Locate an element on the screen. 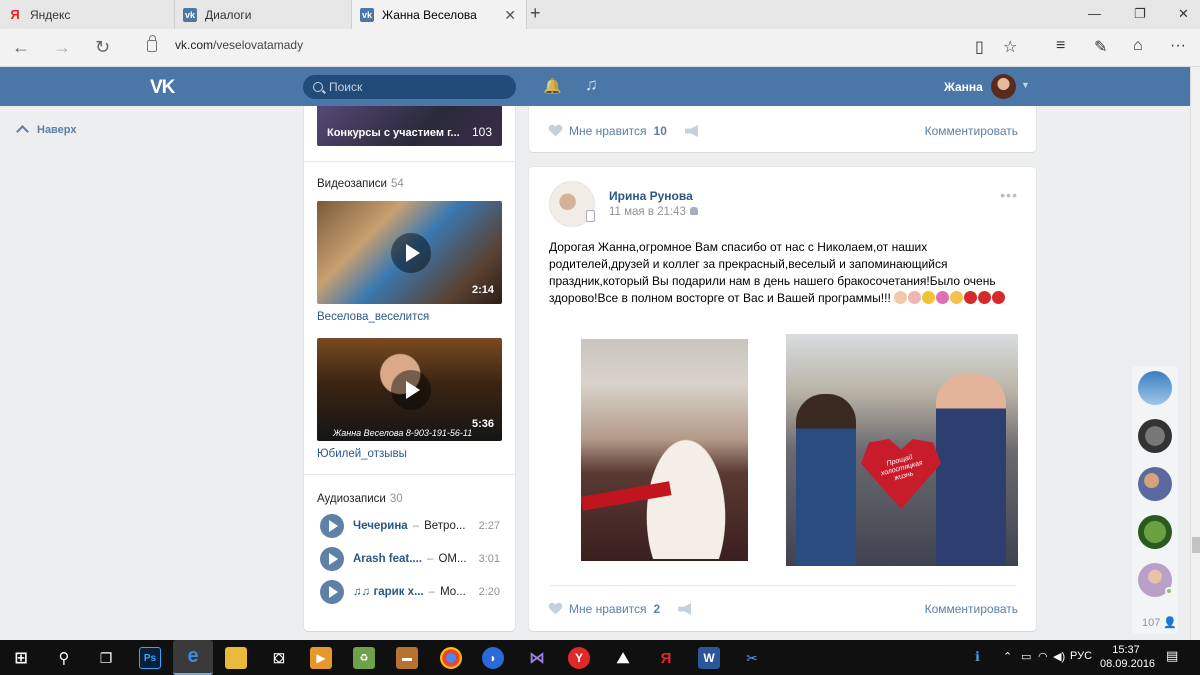 The height and width of the screenshot is (675, 1200). volume-icon: ◀) is located at coordinates (1059, 656).